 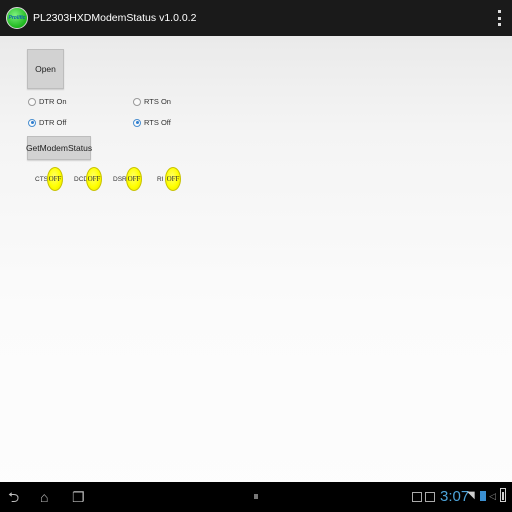 What do you see at coordinates (53, 101) in the screenshot?
I see `dtr-on-label: DTR On` at bounding box center [53, 101].